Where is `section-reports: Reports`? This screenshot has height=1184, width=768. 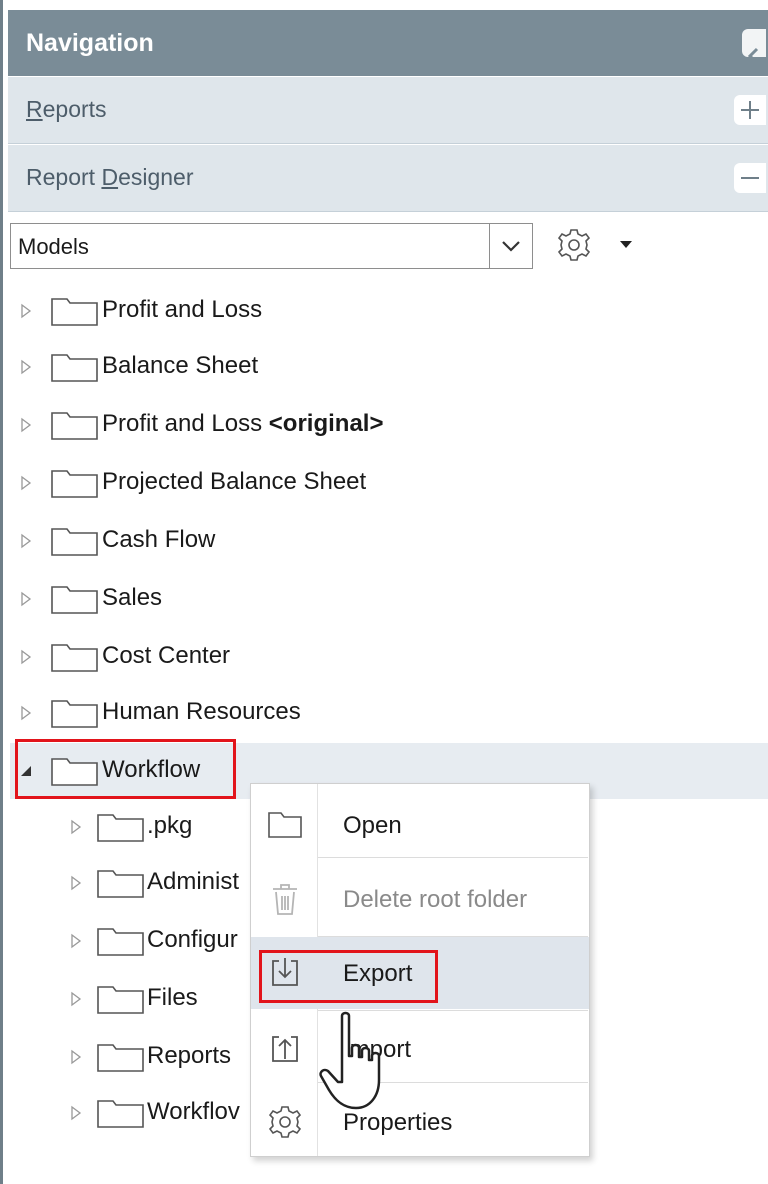
section-reports: Reports is located at coordinates (388, 110).